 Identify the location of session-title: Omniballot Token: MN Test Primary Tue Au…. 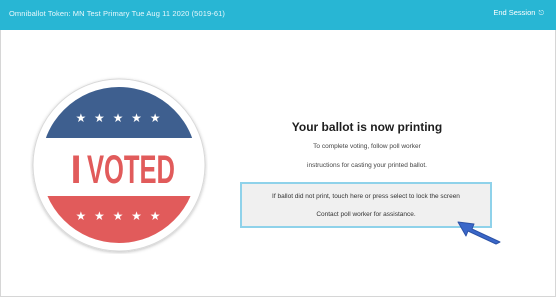
(117, 13).